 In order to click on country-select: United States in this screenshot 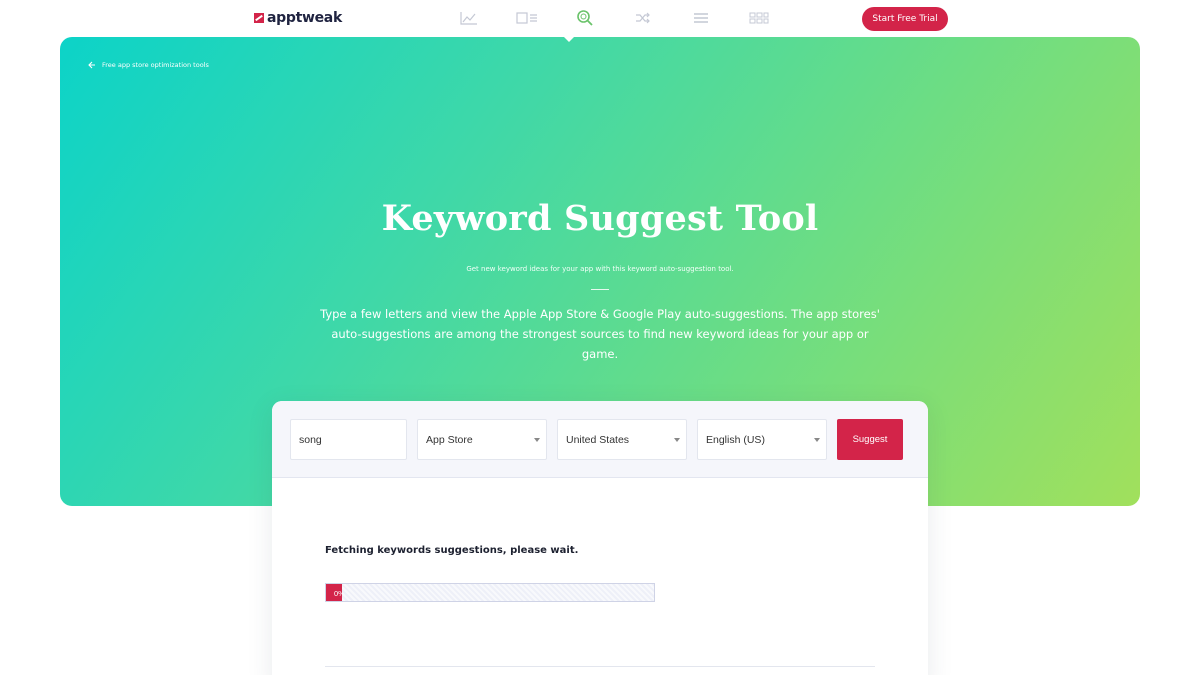, I will do `click(622, 439)`.